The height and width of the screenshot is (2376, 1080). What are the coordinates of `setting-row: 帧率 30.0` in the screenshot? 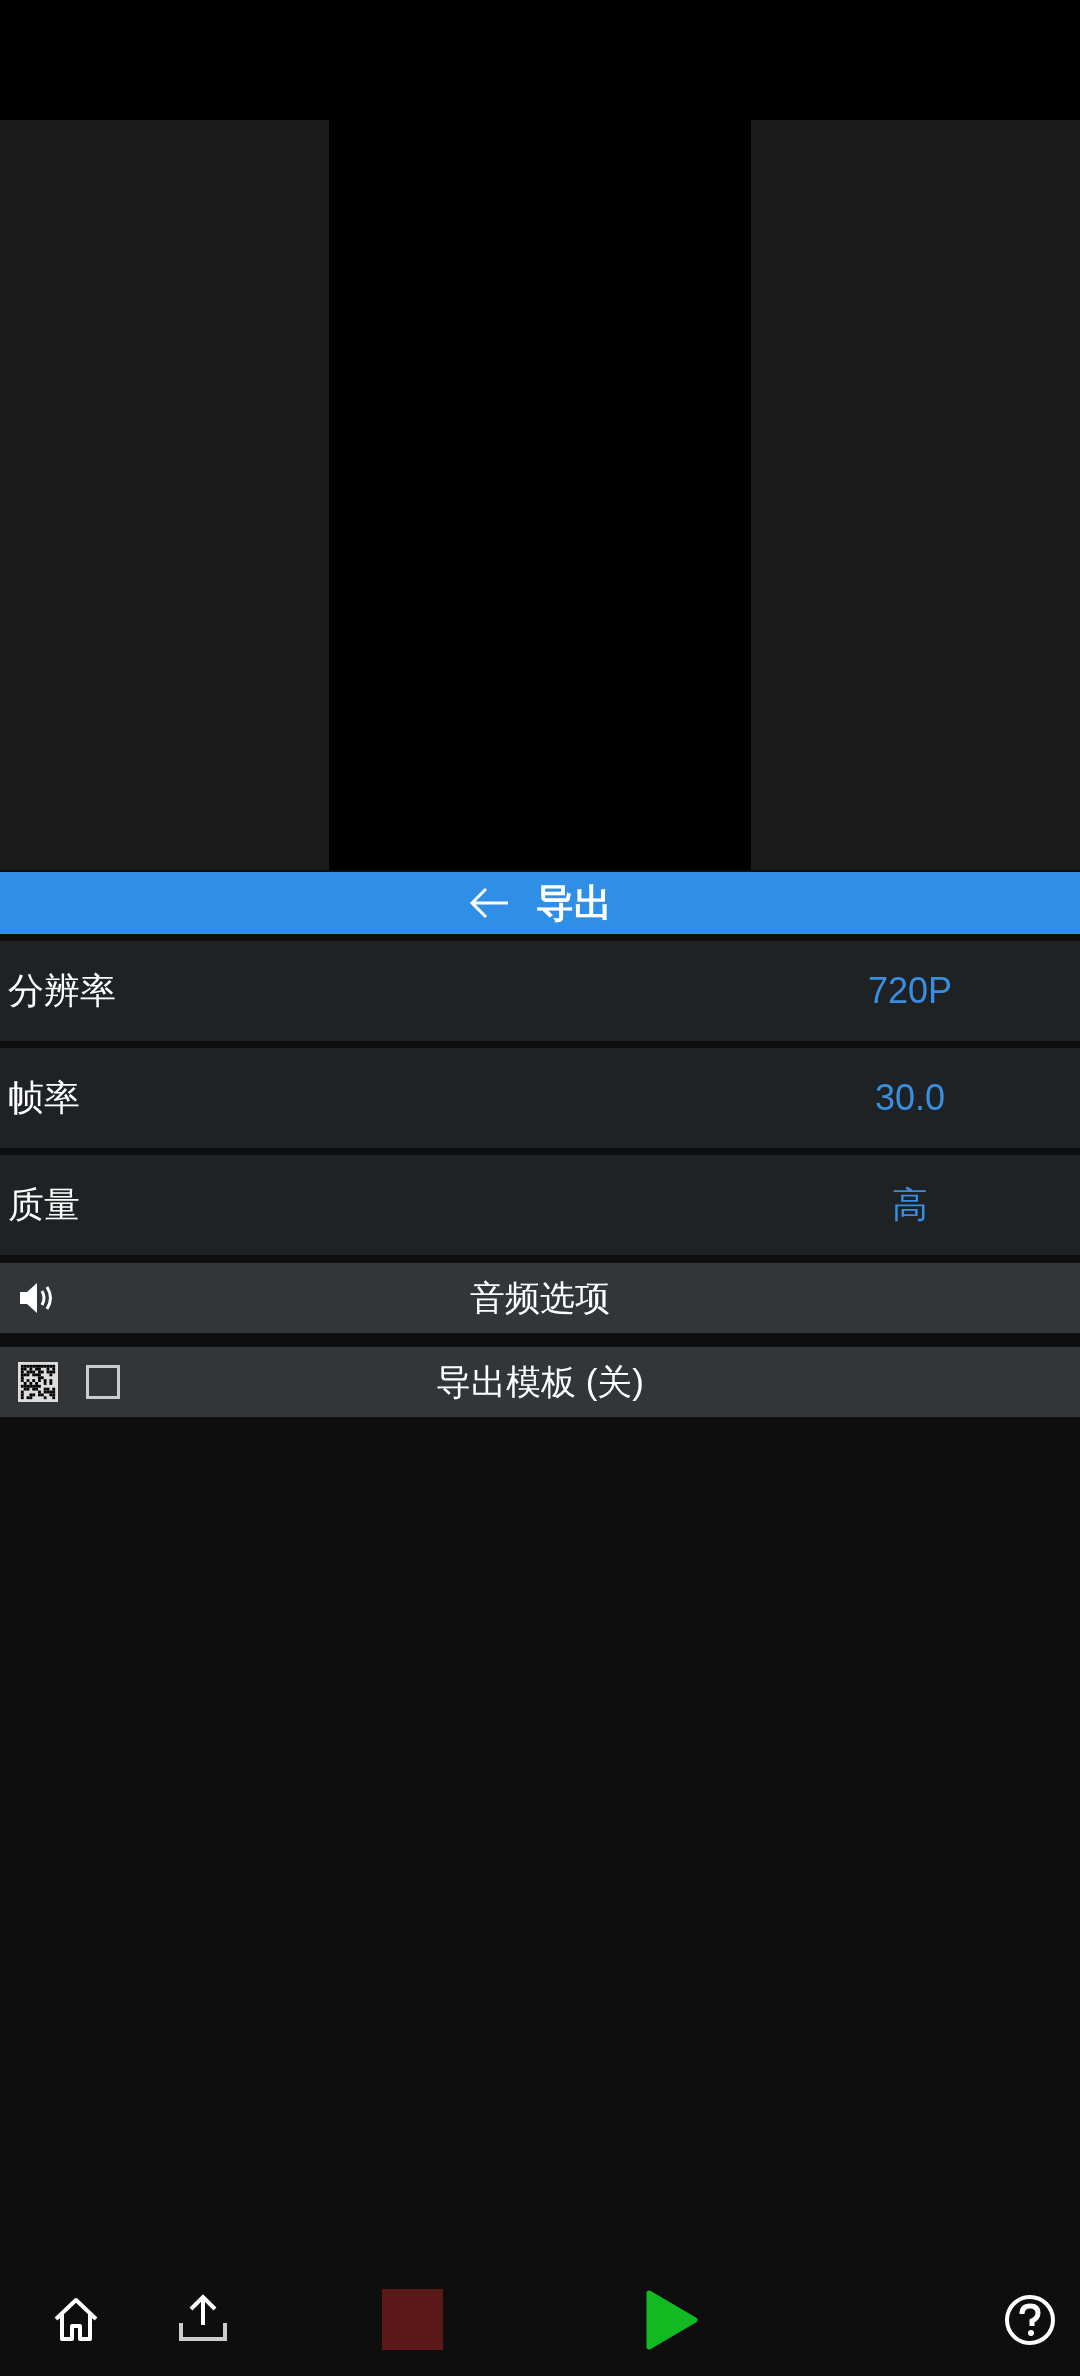 It's located at (540, 1098).